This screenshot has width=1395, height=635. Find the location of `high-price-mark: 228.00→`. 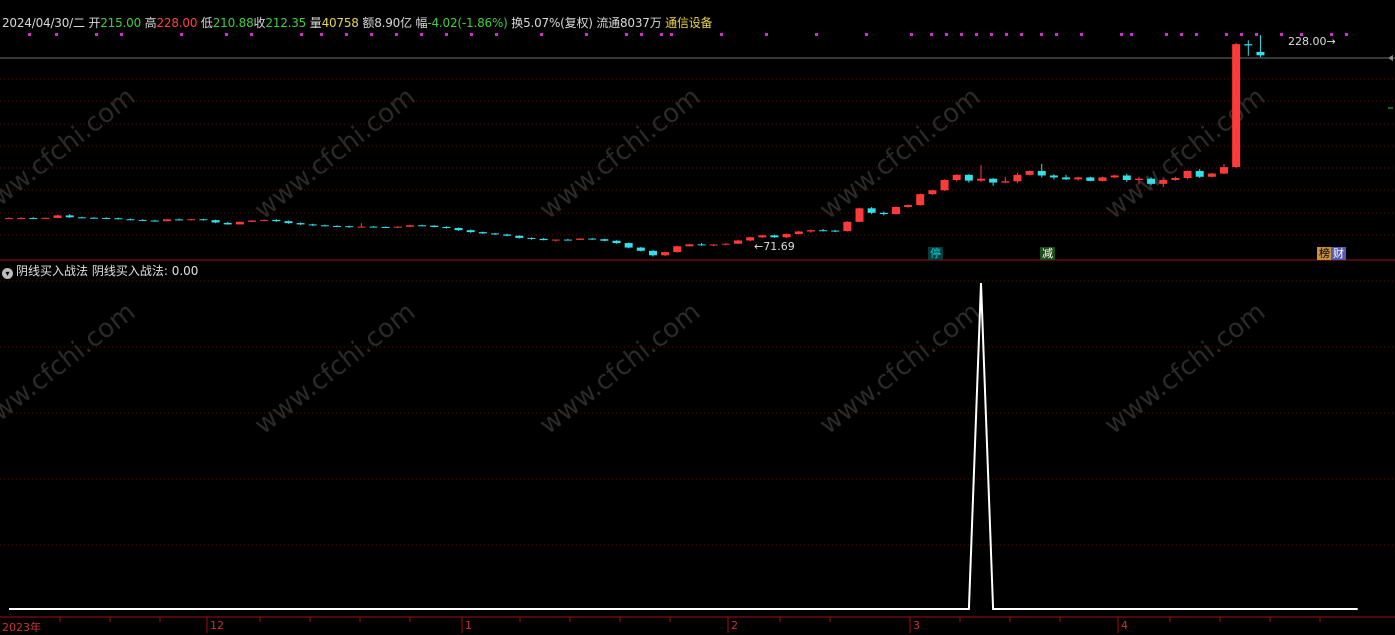

high-price-mark: 228.00→ is located at coordinates (1312, 41).